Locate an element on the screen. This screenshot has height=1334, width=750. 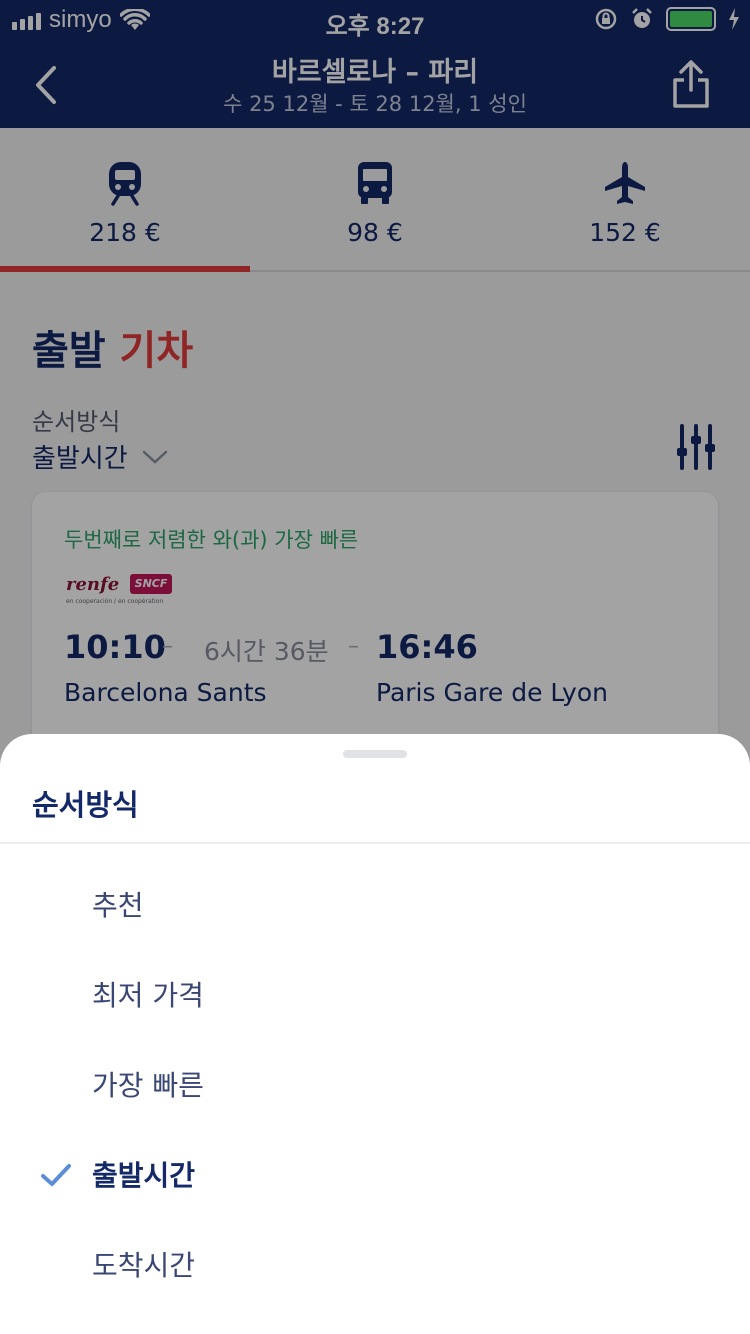
option-label: 도착시간 is located at coordinates (144, 1265).